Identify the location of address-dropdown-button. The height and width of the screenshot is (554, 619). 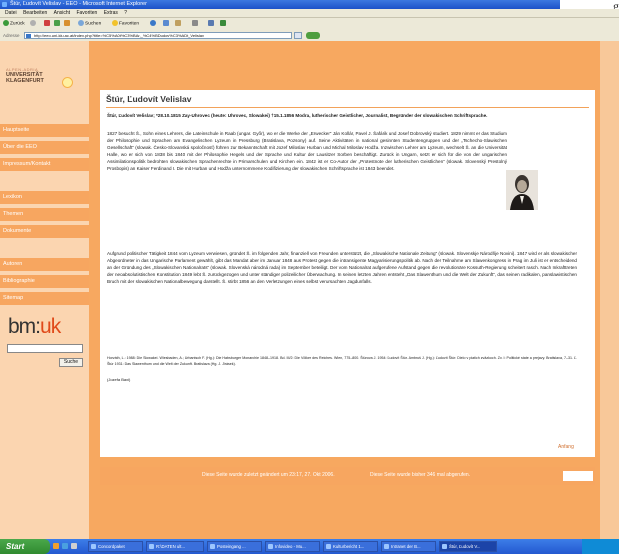
(298, 35).